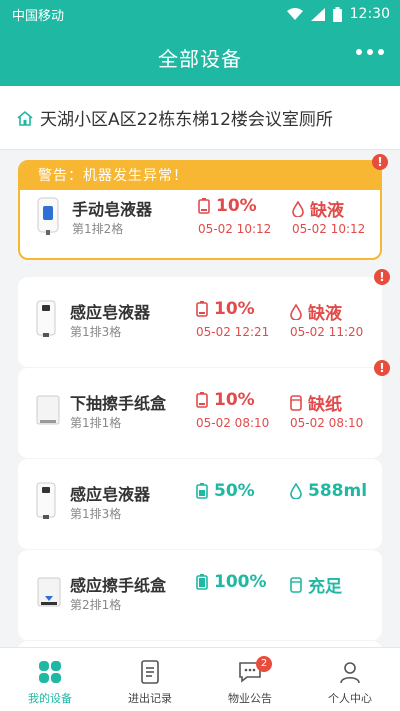 Image resolution: width=400 pixels, height=711 pixels. What do you see at coordinates (240, 582) in the screenshot?
I see `device-level: 100%` at bounding box center [240, 582].